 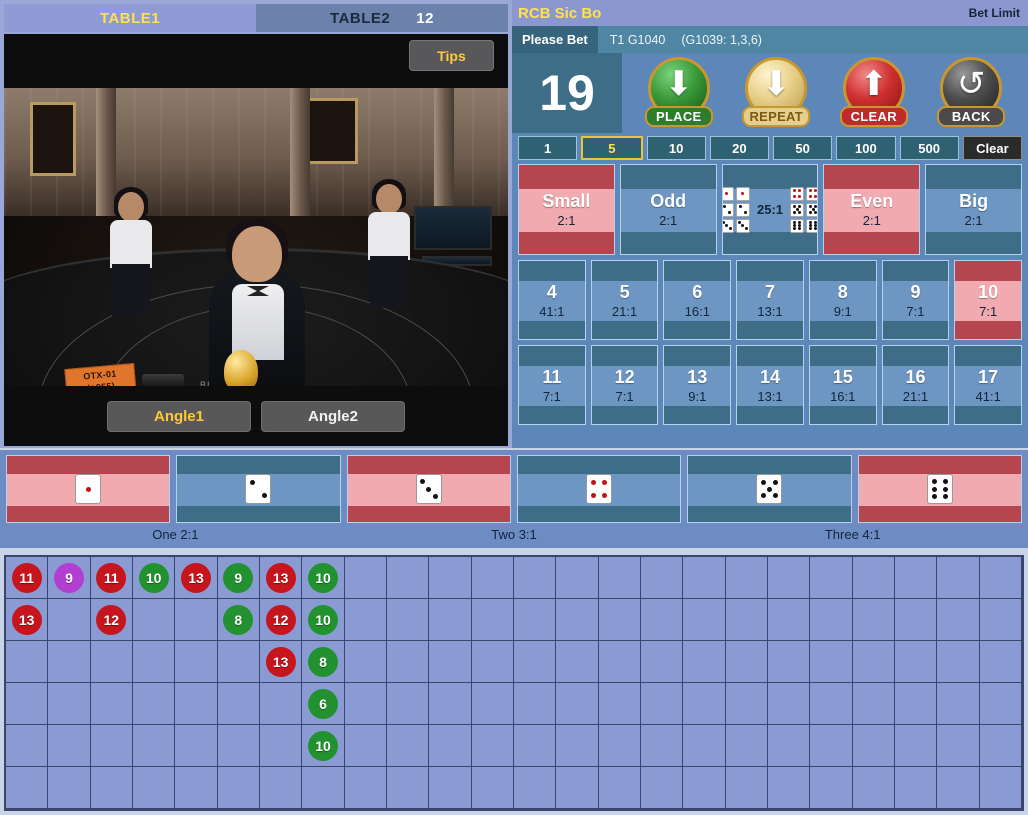 What do you see at coordinates (566, 209) in the screenshot?
I see `bet-small: Small 2:1` at bounding box center [566, 209].